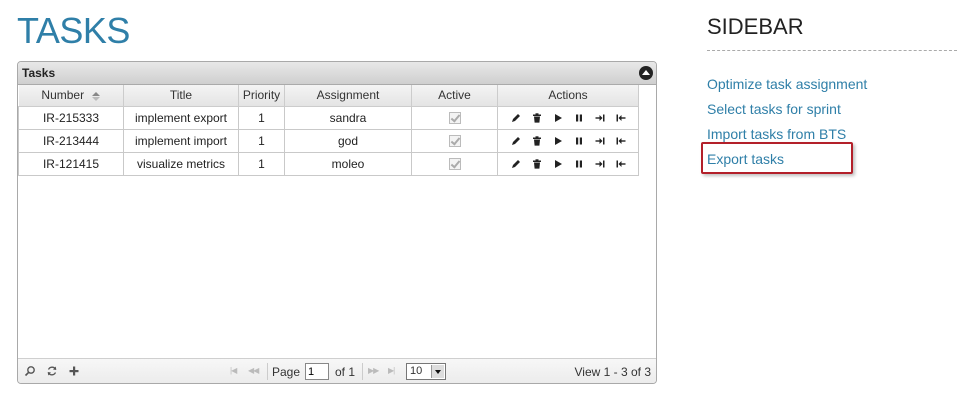  I want to click on page-label: Page, so click(286, 372).